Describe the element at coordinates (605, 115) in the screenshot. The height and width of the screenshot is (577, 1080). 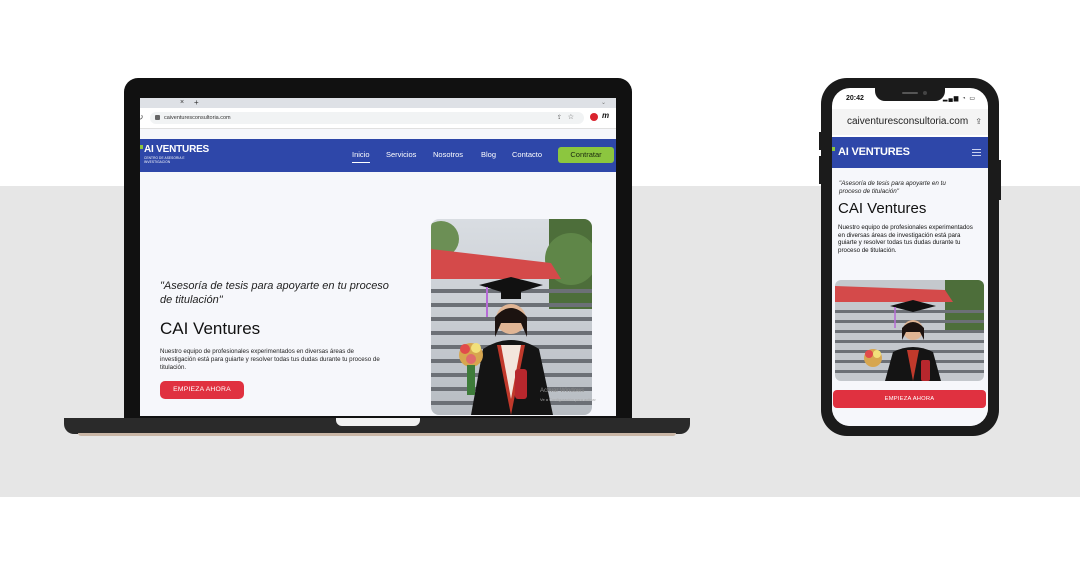
I see `extension-m-icon: m` at that location.